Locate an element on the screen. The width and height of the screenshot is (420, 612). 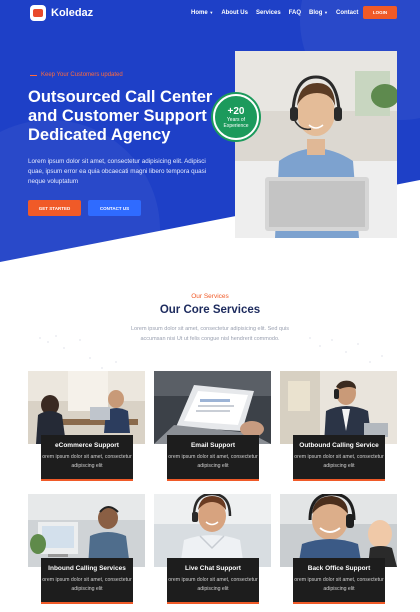
service-title: Inbound Calling Services is located at coordinates (87, 568).